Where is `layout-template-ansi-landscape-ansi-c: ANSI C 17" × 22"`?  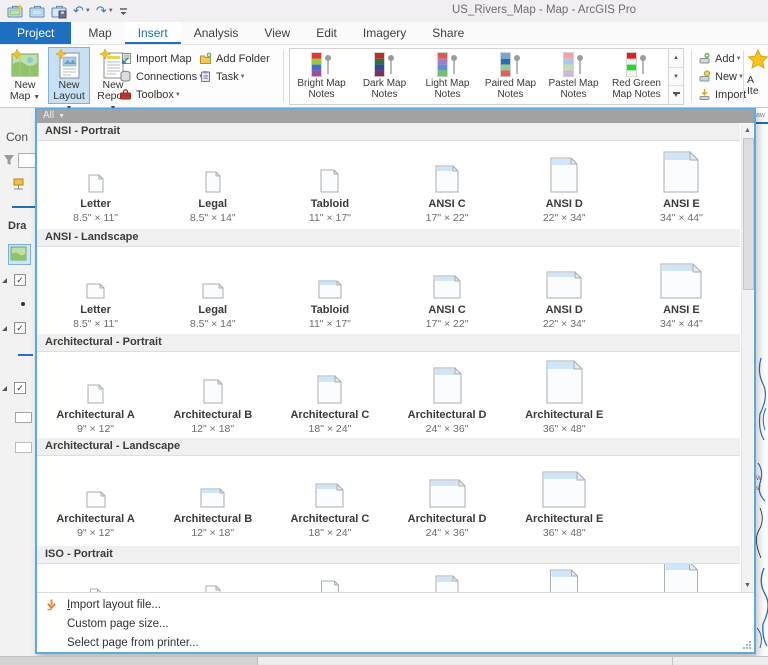 layout-template-ansi-landscape-ansi-c: ANSI C 17" × 22" is located at coordinates (446, 292).